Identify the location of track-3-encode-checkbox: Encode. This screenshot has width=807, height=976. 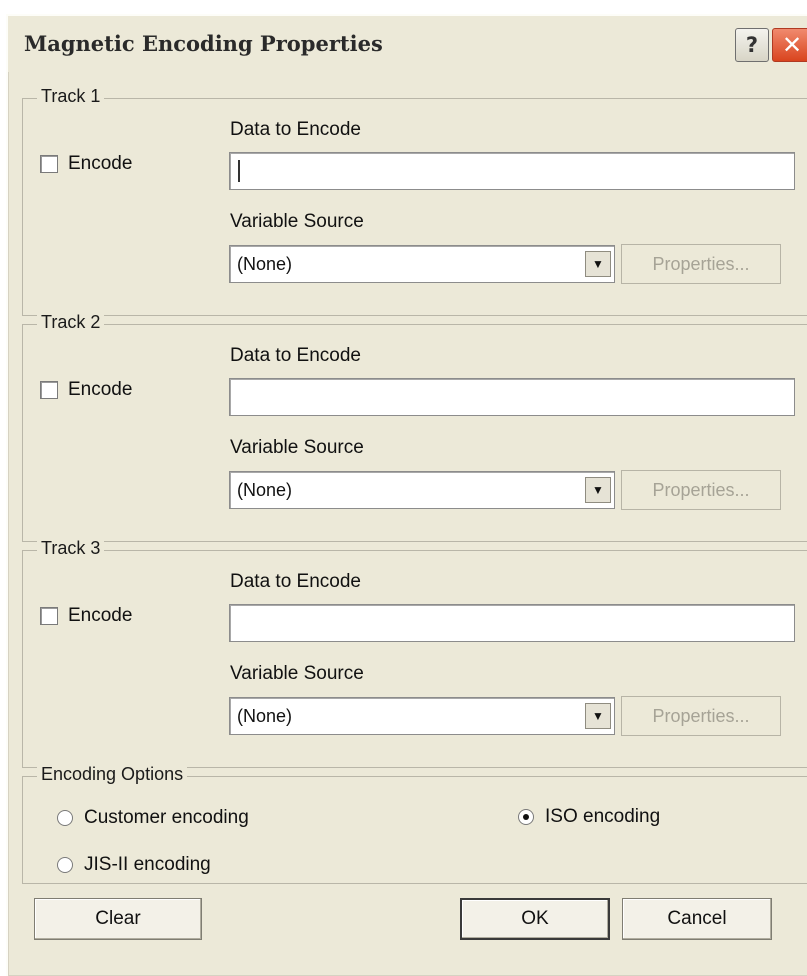
(86, 616).